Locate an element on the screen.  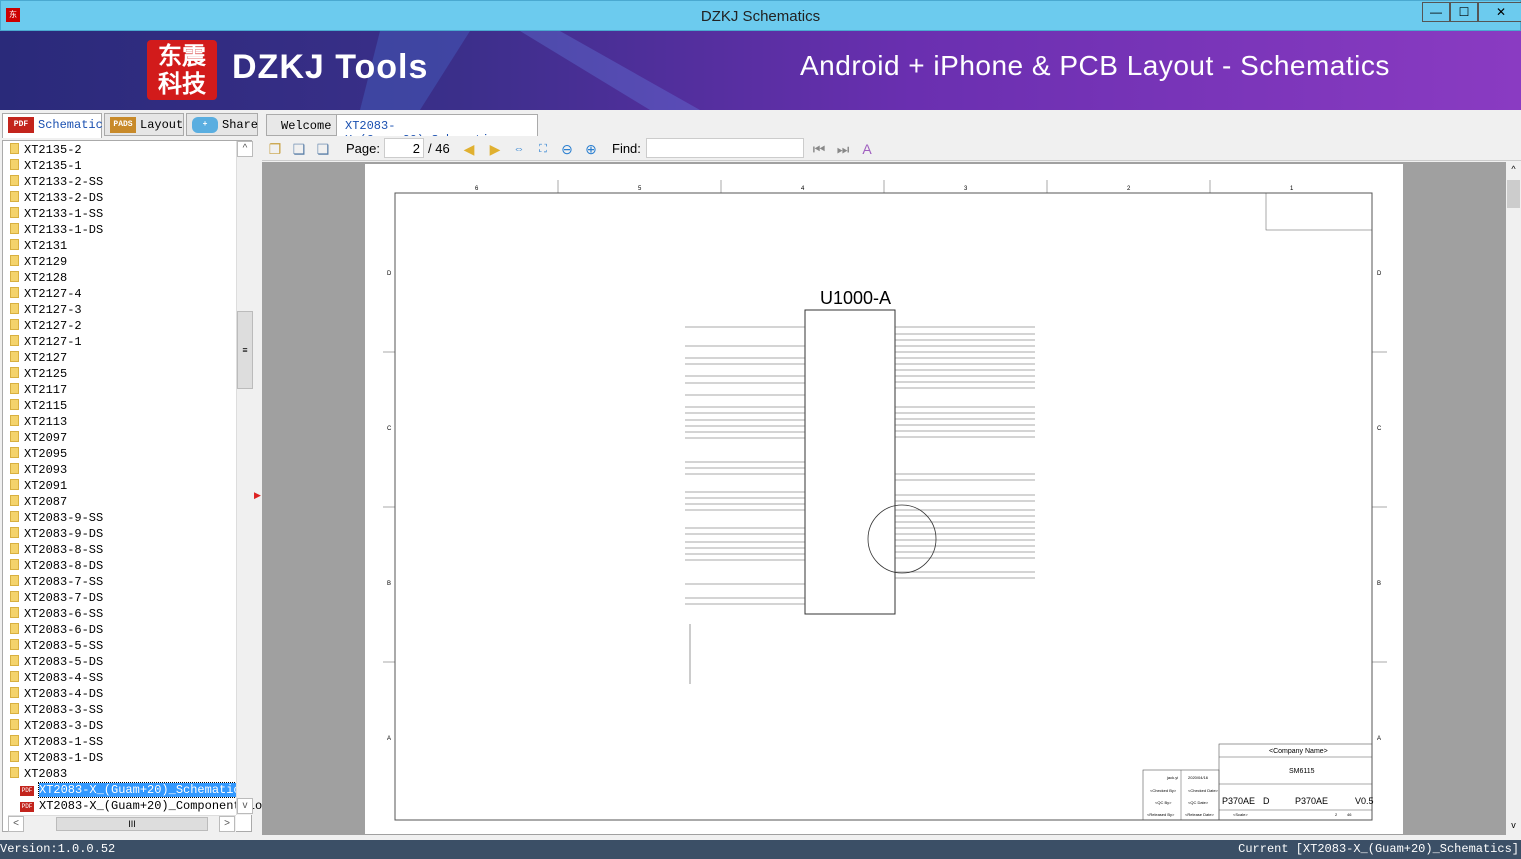
tab-schematic: PDF Schematic is located at coordinates (52, 125).